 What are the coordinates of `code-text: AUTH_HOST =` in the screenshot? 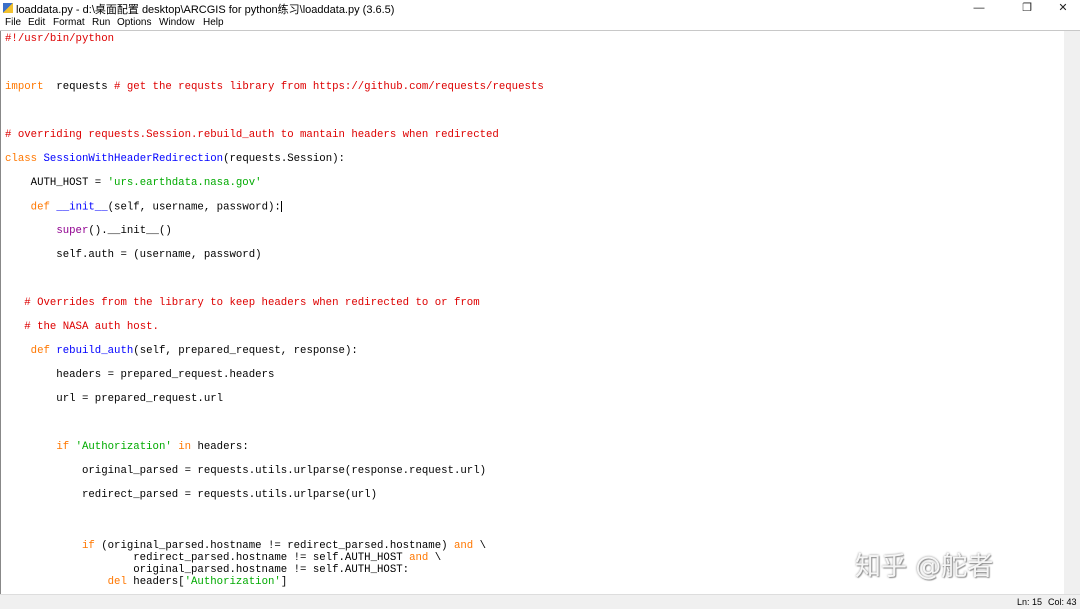 It's located at (56, 183).